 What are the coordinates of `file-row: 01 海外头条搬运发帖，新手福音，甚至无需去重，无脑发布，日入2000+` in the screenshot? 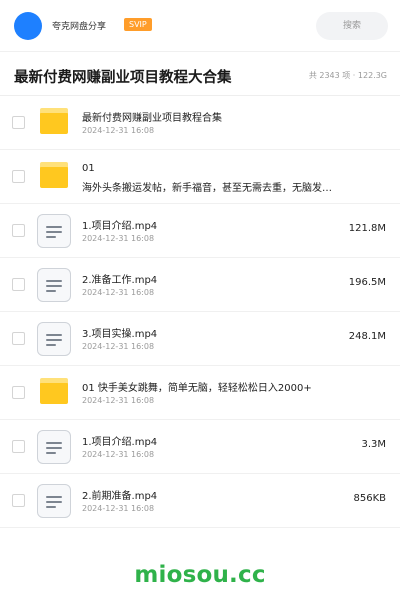 It's located at (200, 177).